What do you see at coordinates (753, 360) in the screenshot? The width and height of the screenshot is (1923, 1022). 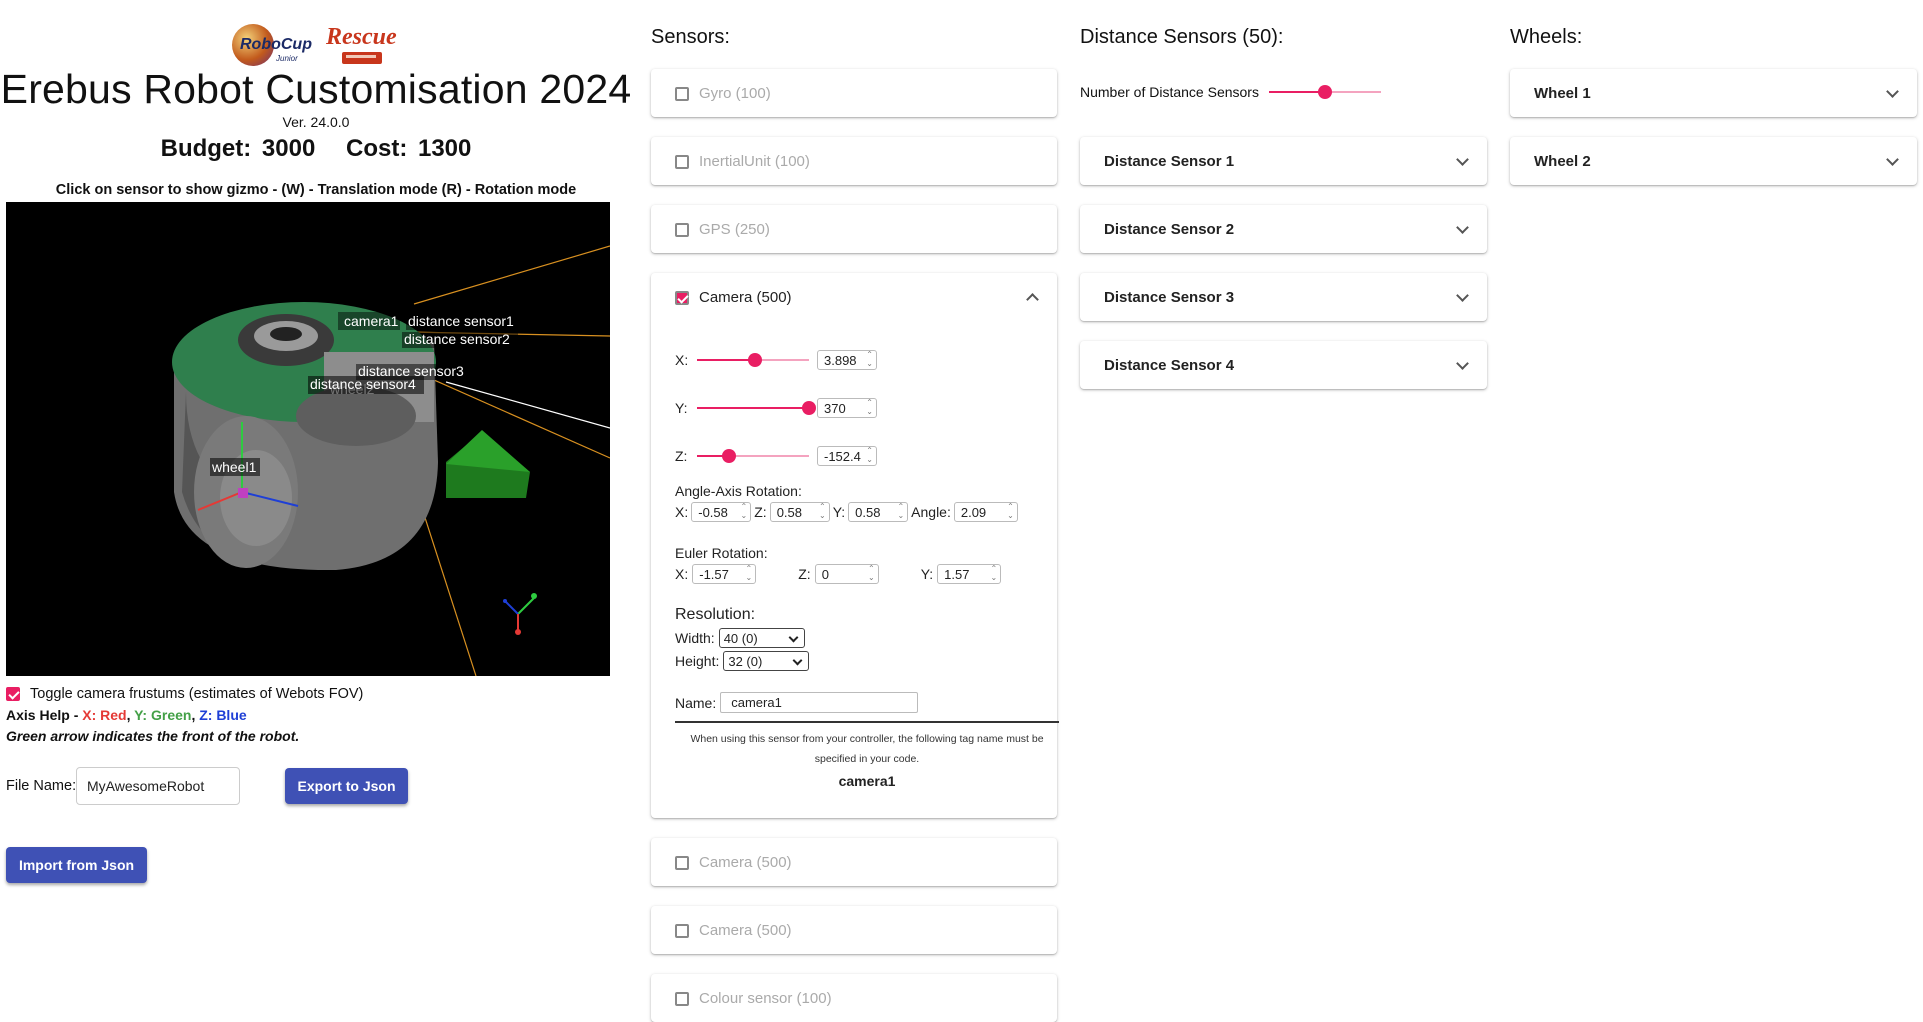 I see `camera-x-slider` at bounding box center [753, 360].